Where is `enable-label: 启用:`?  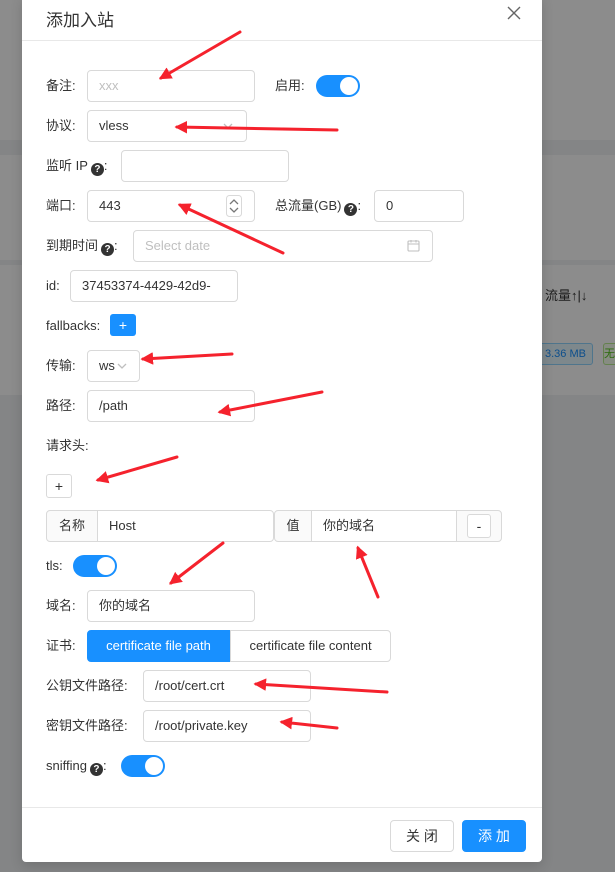
enable-label: 启用: is located at coordinates (290, 85).